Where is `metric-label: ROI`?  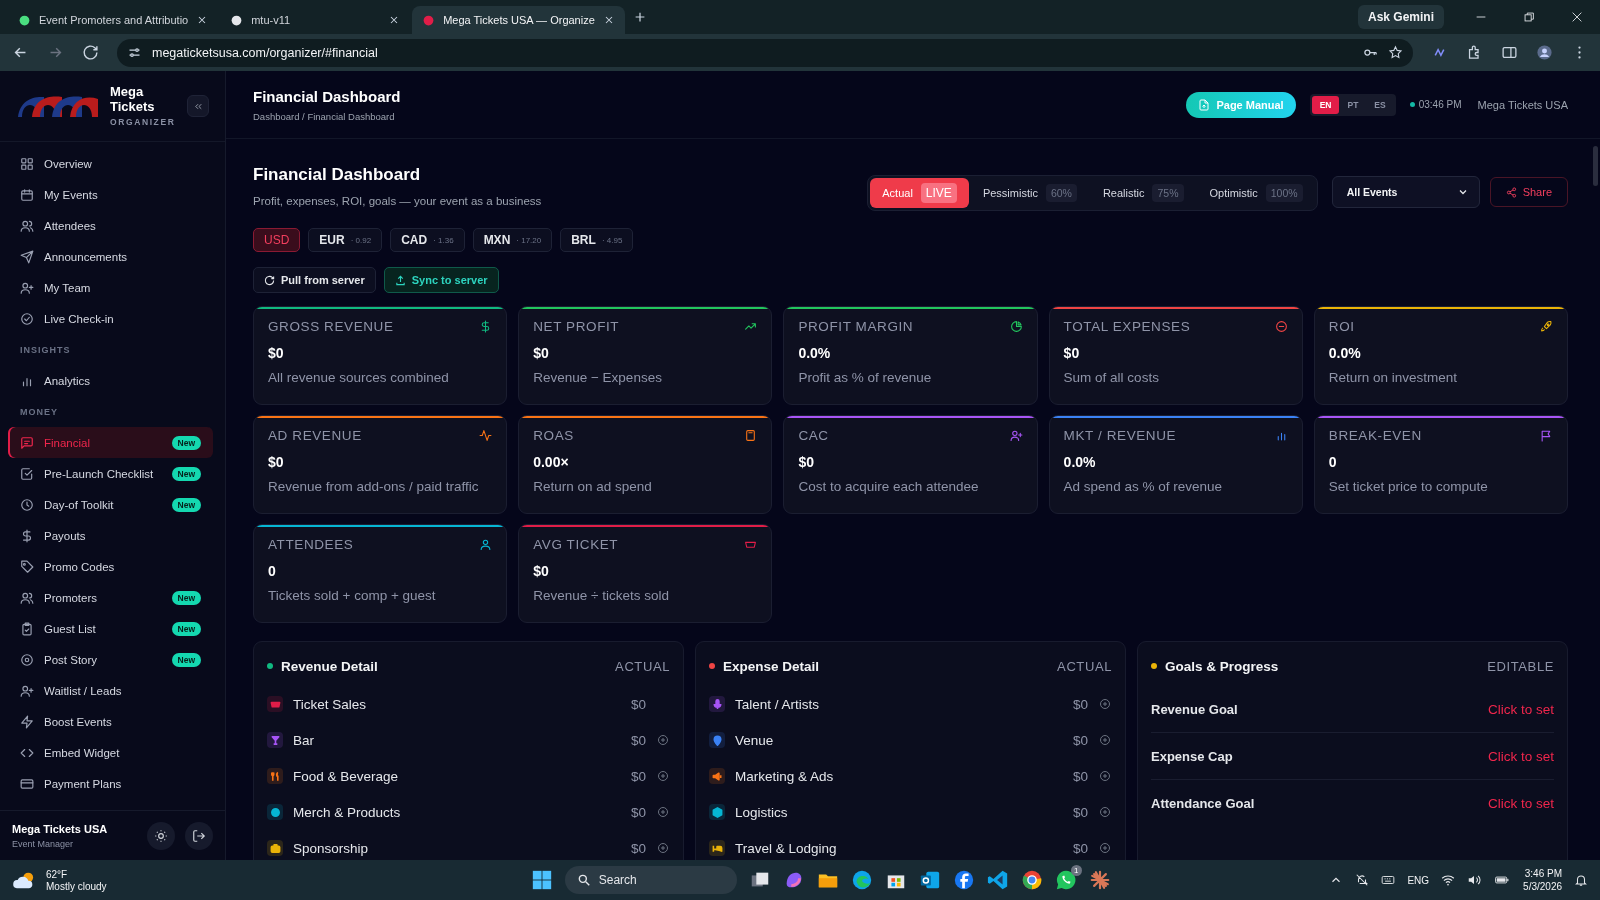 metric-label: ROI is located at coordinates (1341, 326).